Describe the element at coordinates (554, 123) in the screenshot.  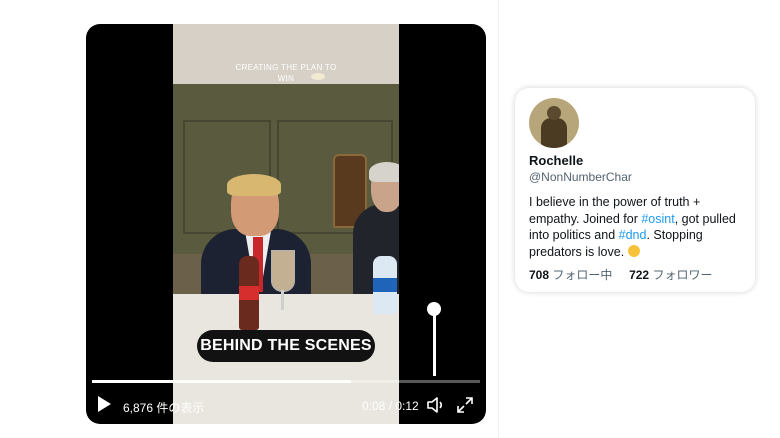
I see `avatar` at that location.